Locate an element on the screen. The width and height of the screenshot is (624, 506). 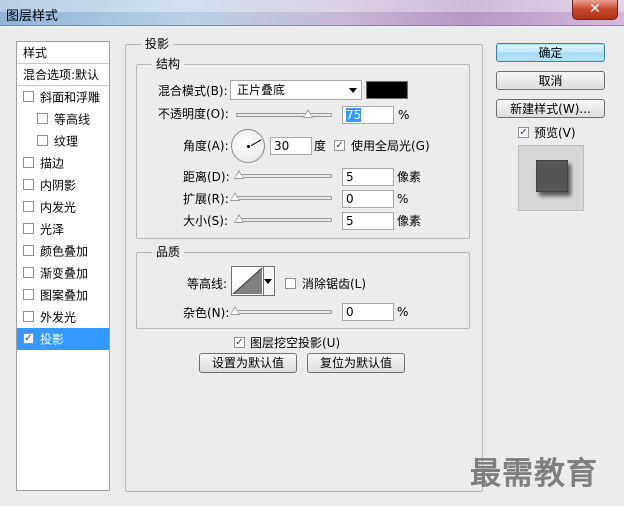
spread-label: 扩展(R): is located at coordinates (206, 199).